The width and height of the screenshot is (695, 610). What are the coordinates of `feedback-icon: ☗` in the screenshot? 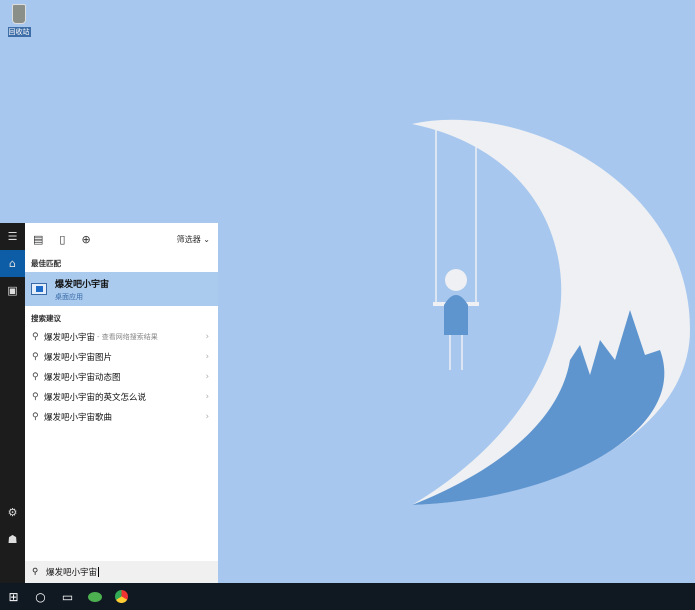 It's located at (12, 539).